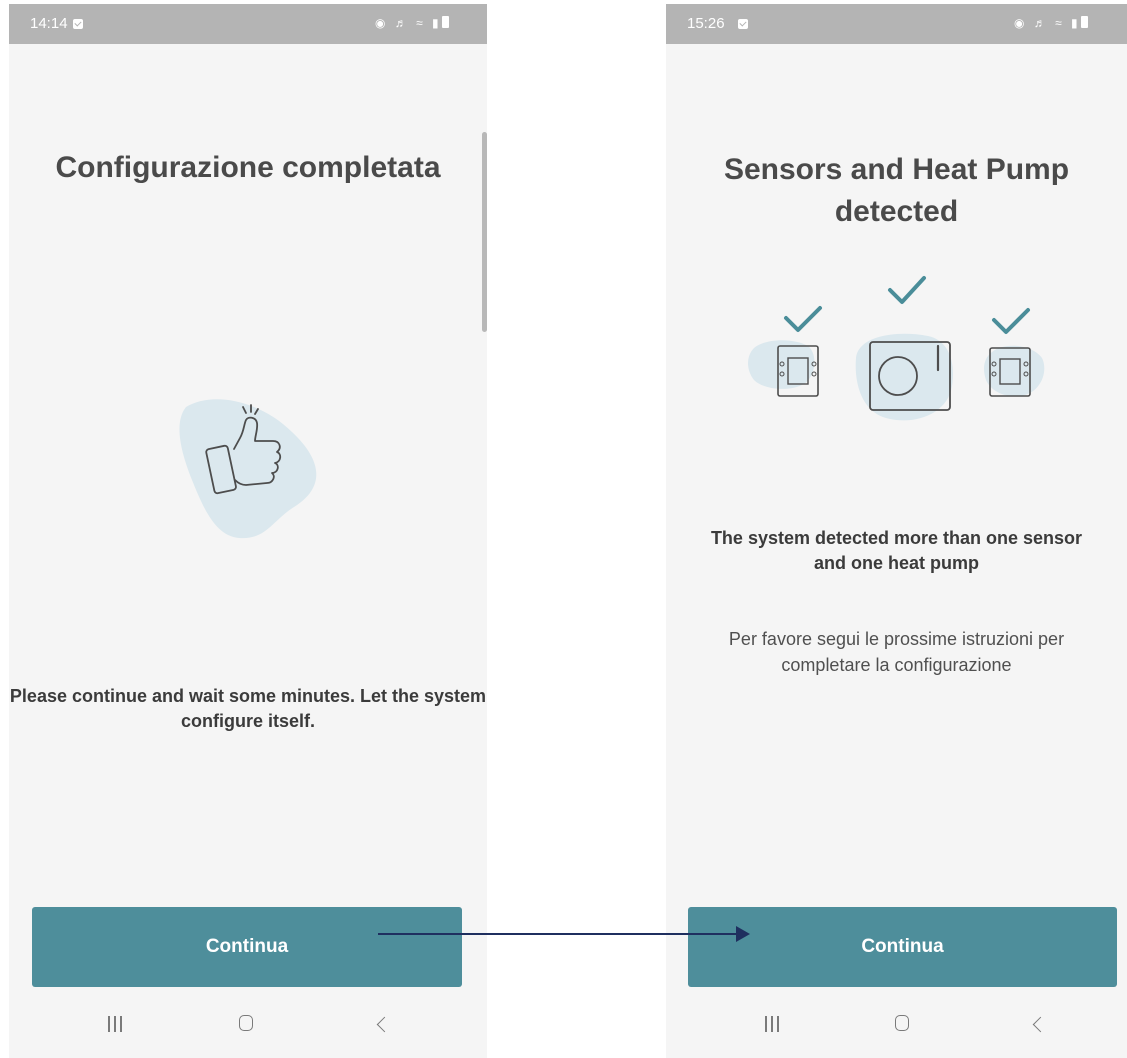 The height and width of the screenshot is (1058, 1127). Describe the element at coordinates (896, 24) in the screenshot. I see `status-bar: 15:26 ◉ ♬ ≈ ▮` at that location.